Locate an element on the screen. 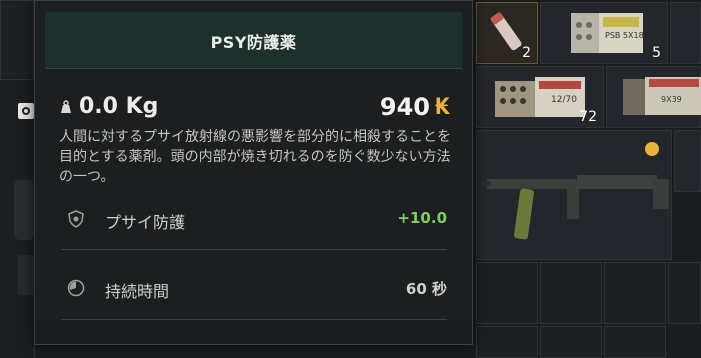  inventory-slot-smoke-grenade: 2 is located at coordinates (507, 33).